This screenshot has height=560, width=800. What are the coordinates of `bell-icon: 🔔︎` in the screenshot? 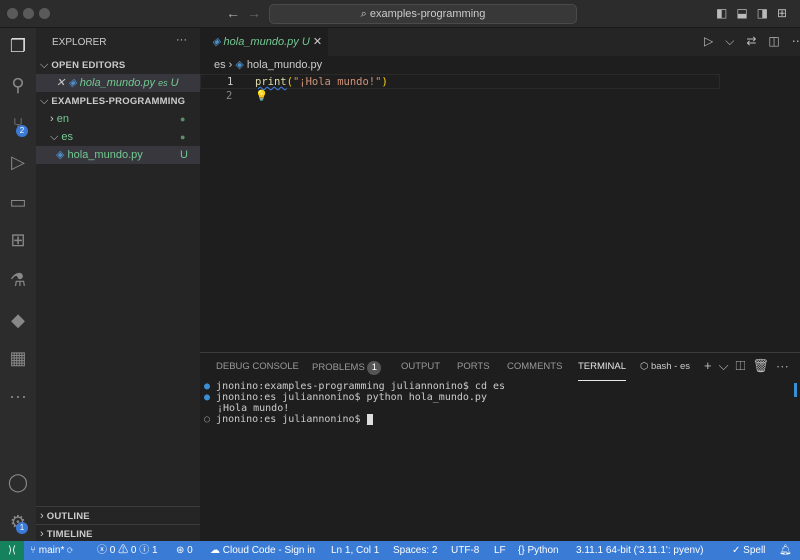 It's located at (785, 550).